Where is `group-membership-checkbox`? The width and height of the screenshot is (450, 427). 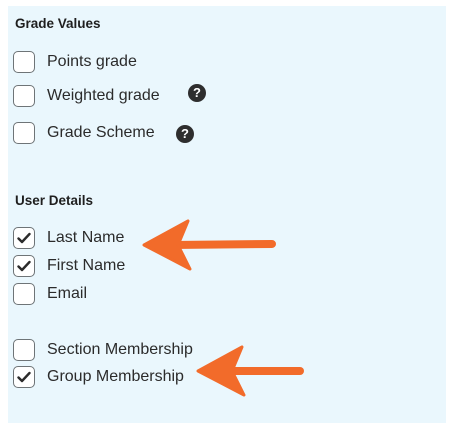 group-membership-checkbox is located at coordinates (24, 377).